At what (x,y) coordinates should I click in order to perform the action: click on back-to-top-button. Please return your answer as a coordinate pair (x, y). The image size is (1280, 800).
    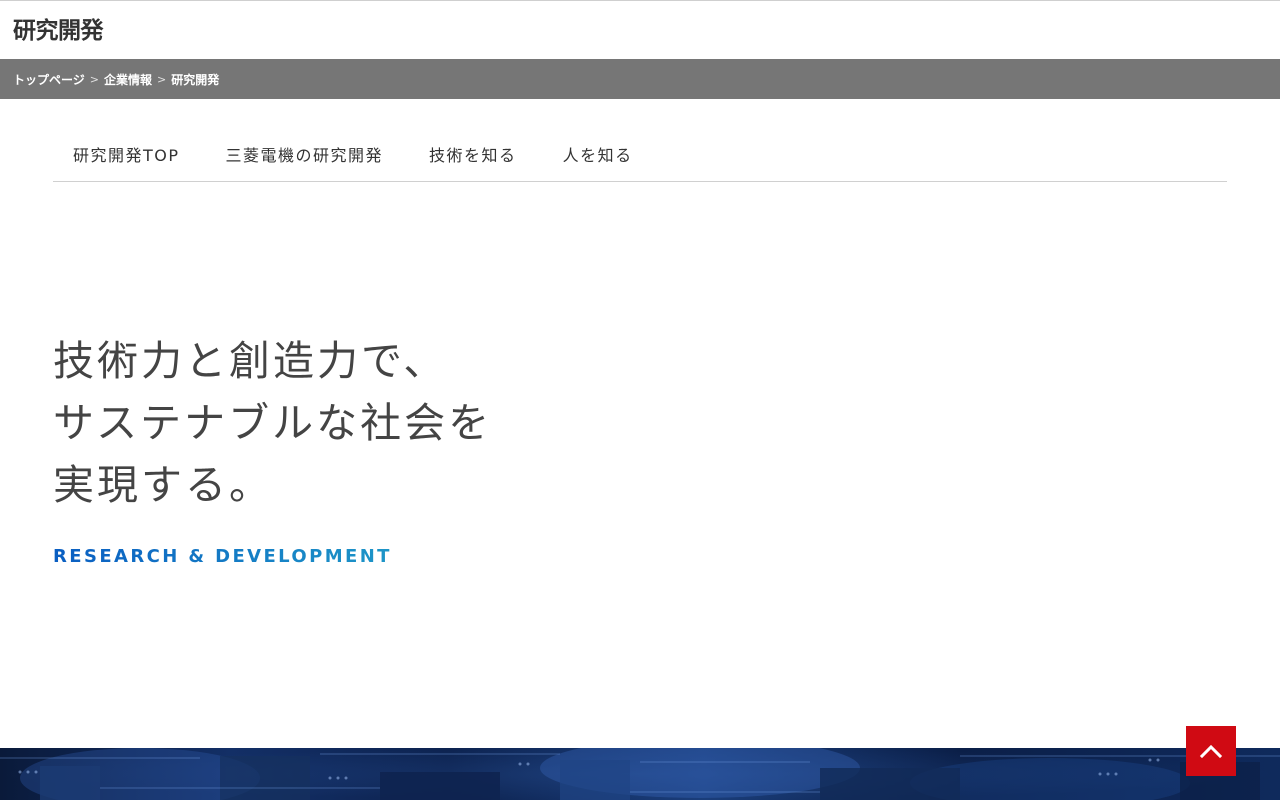
    Looking at the image, I should click on (1211, 751).